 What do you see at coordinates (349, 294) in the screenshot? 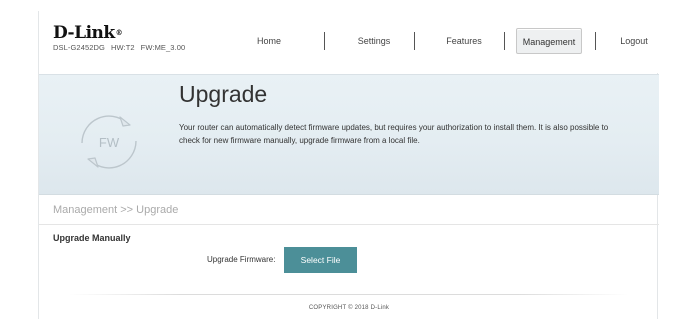
I see `footer-divider` at bounding box center [349, 294].